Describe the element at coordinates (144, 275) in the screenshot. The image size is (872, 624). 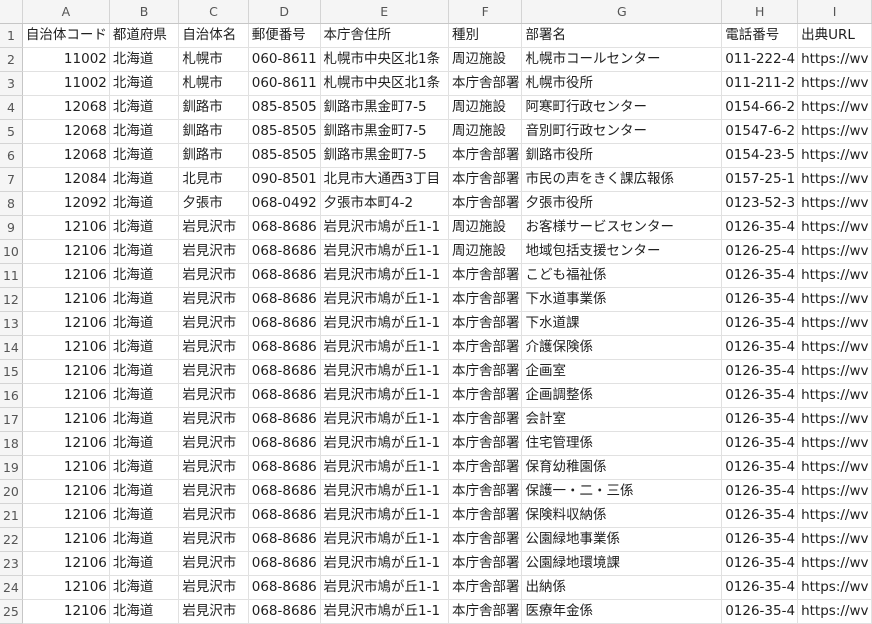
I see `cell-b11: 北海道` at that location.